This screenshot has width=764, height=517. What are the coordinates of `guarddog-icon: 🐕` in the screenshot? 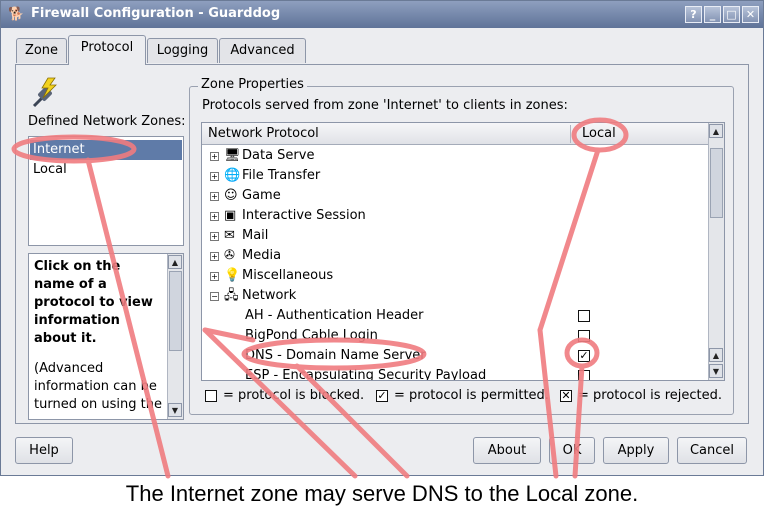 It's located at (16, 14).